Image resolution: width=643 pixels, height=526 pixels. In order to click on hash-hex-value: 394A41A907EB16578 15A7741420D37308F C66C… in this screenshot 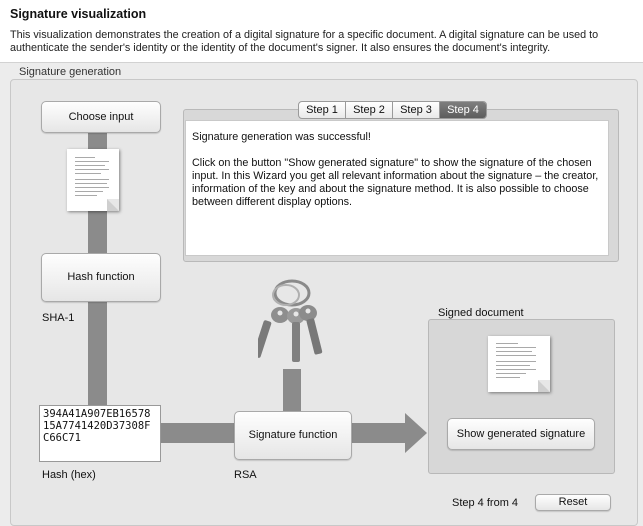, I will do `click(100, 433)`.